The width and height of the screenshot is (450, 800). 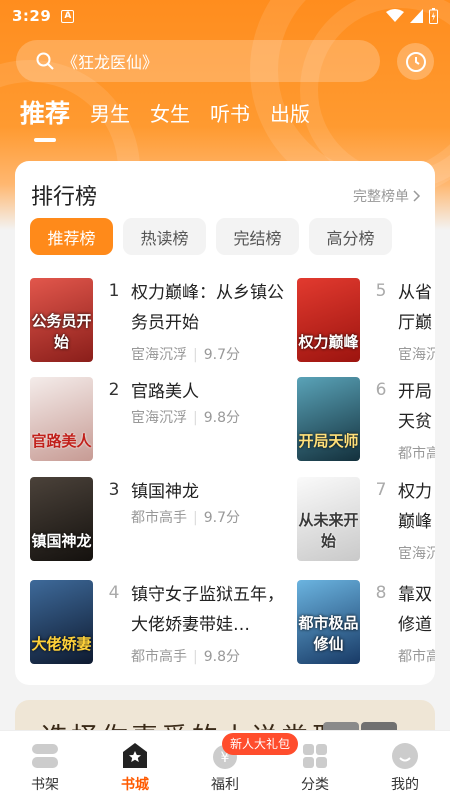 I want to click on nav-label: 分类, so click(x=315, y=785).